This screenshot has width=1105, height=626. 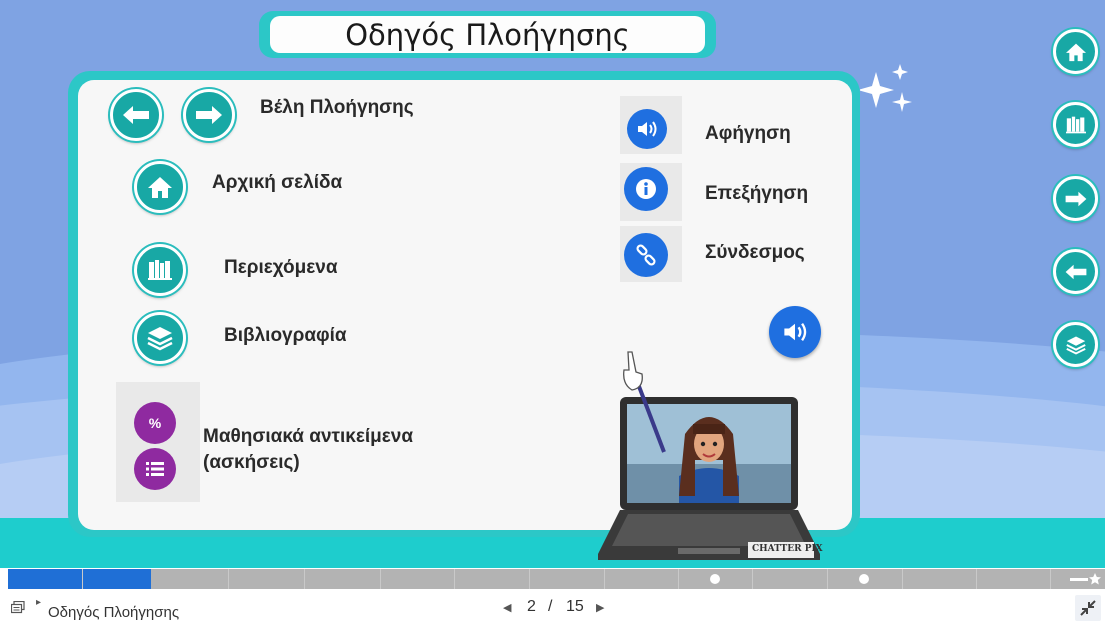 What do you see at coordinates (277, 182) in the screenshot?
I see `home-label: Αρχική σελίδα` at bounding box center [277, 182].